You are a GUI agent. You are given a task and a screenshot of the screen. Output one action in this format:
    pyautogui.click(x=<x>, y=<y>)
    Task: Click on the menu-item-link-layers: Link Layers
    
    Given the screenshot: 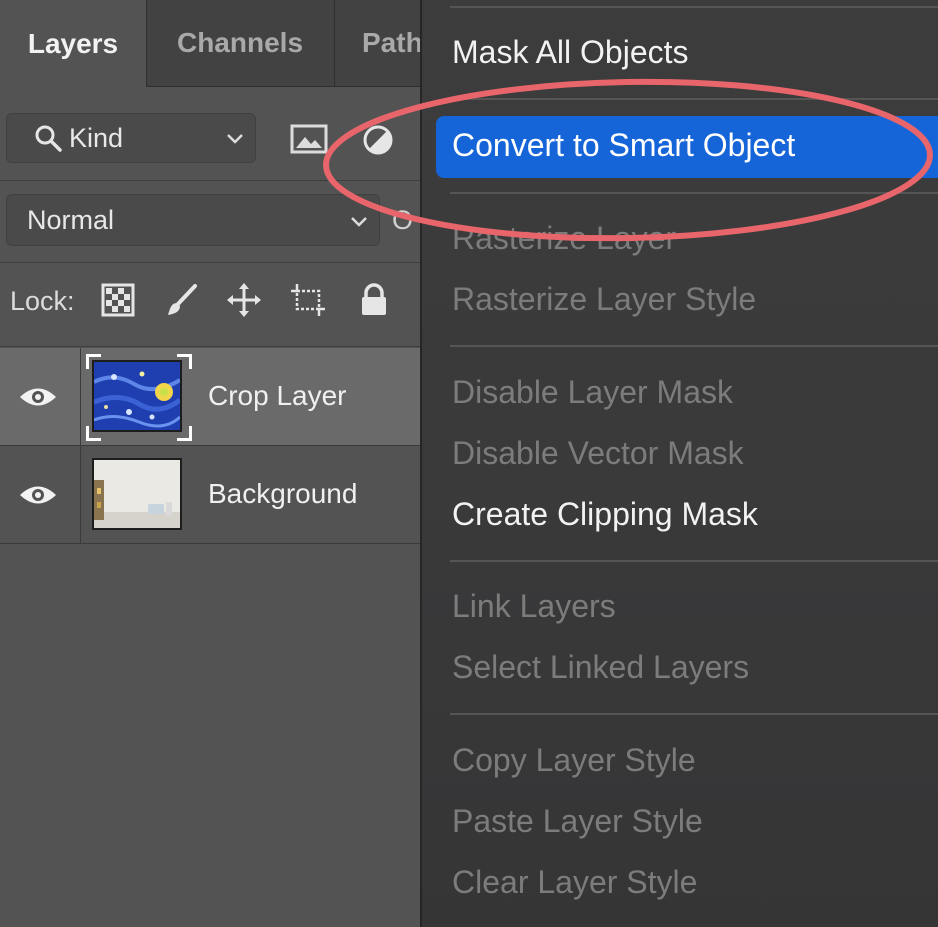 What is the action you would take?
    pyautogui.click(x=534, y=606)
    